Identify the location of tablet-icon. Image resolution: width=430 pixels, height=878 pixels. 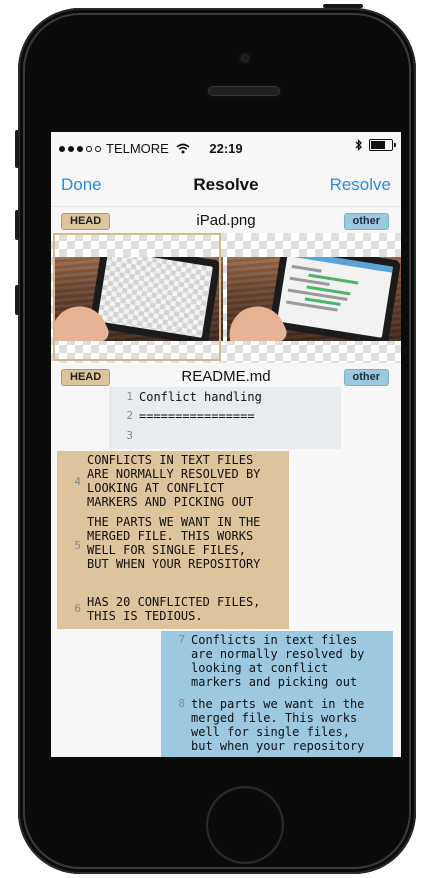
(335, 299).